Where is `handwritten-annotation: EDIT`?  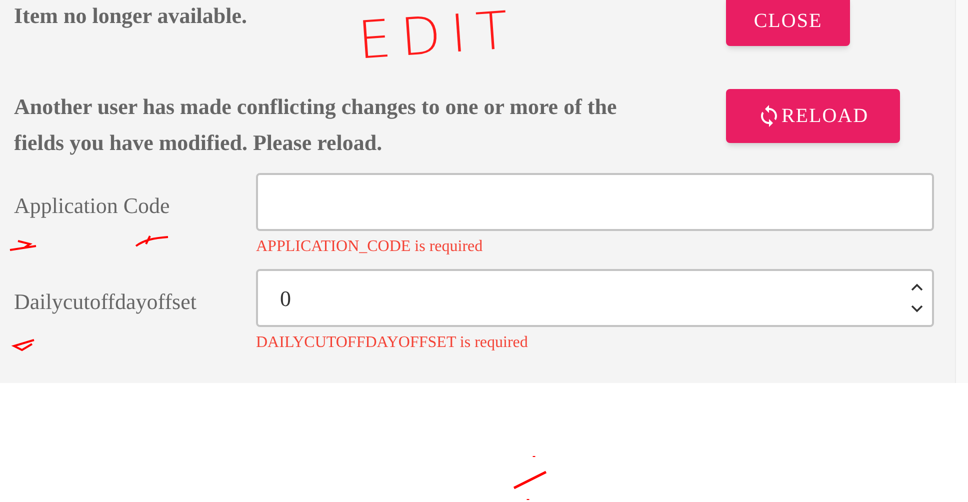
handwritten-annotation: EDIT is located at coordinates (438, 36).